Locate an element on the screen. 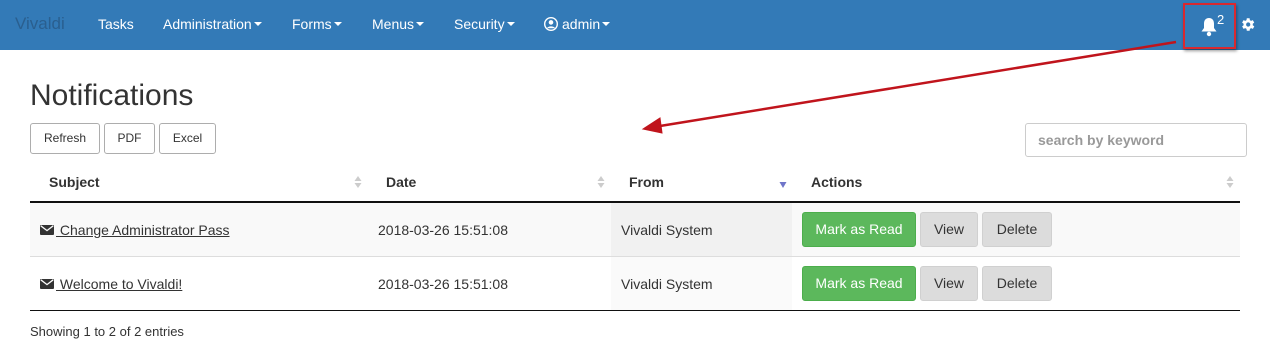  column-header-subject: Subject is located at coordinates (74, 182).